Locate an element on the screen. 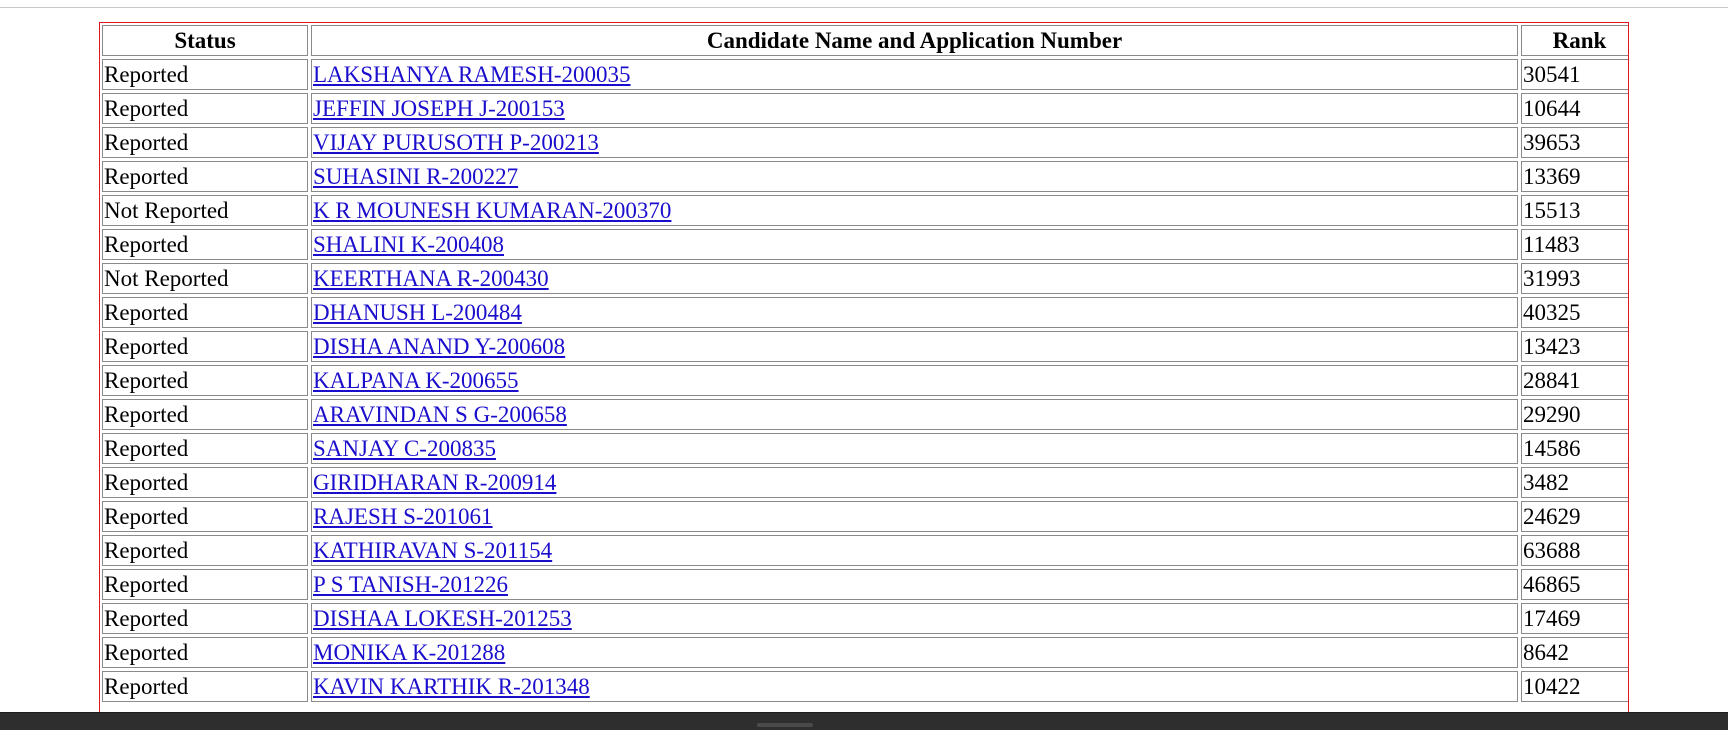 The image size is (1728, 753). table-row: Reported MONIKA K-201288 8642 is located at coordinates (865, 652).